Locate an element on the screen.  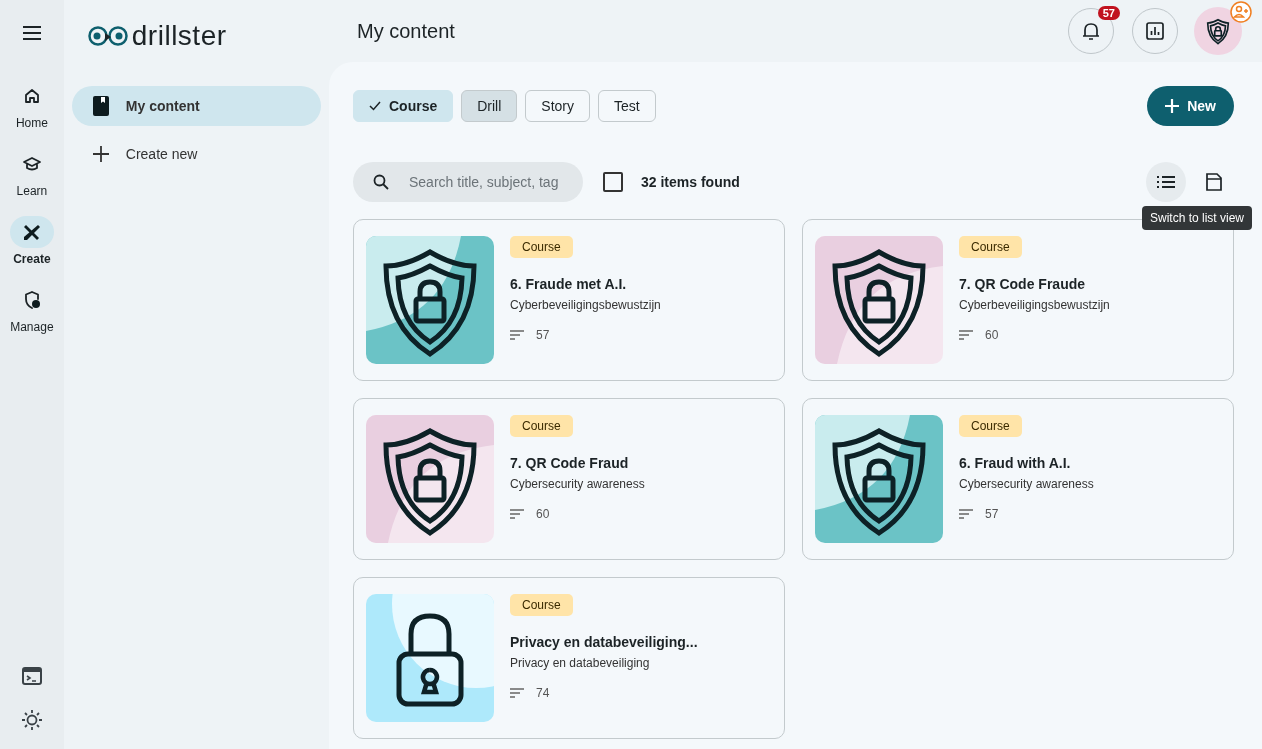
bar-chart-icon is located at coordinates (1155, 31).